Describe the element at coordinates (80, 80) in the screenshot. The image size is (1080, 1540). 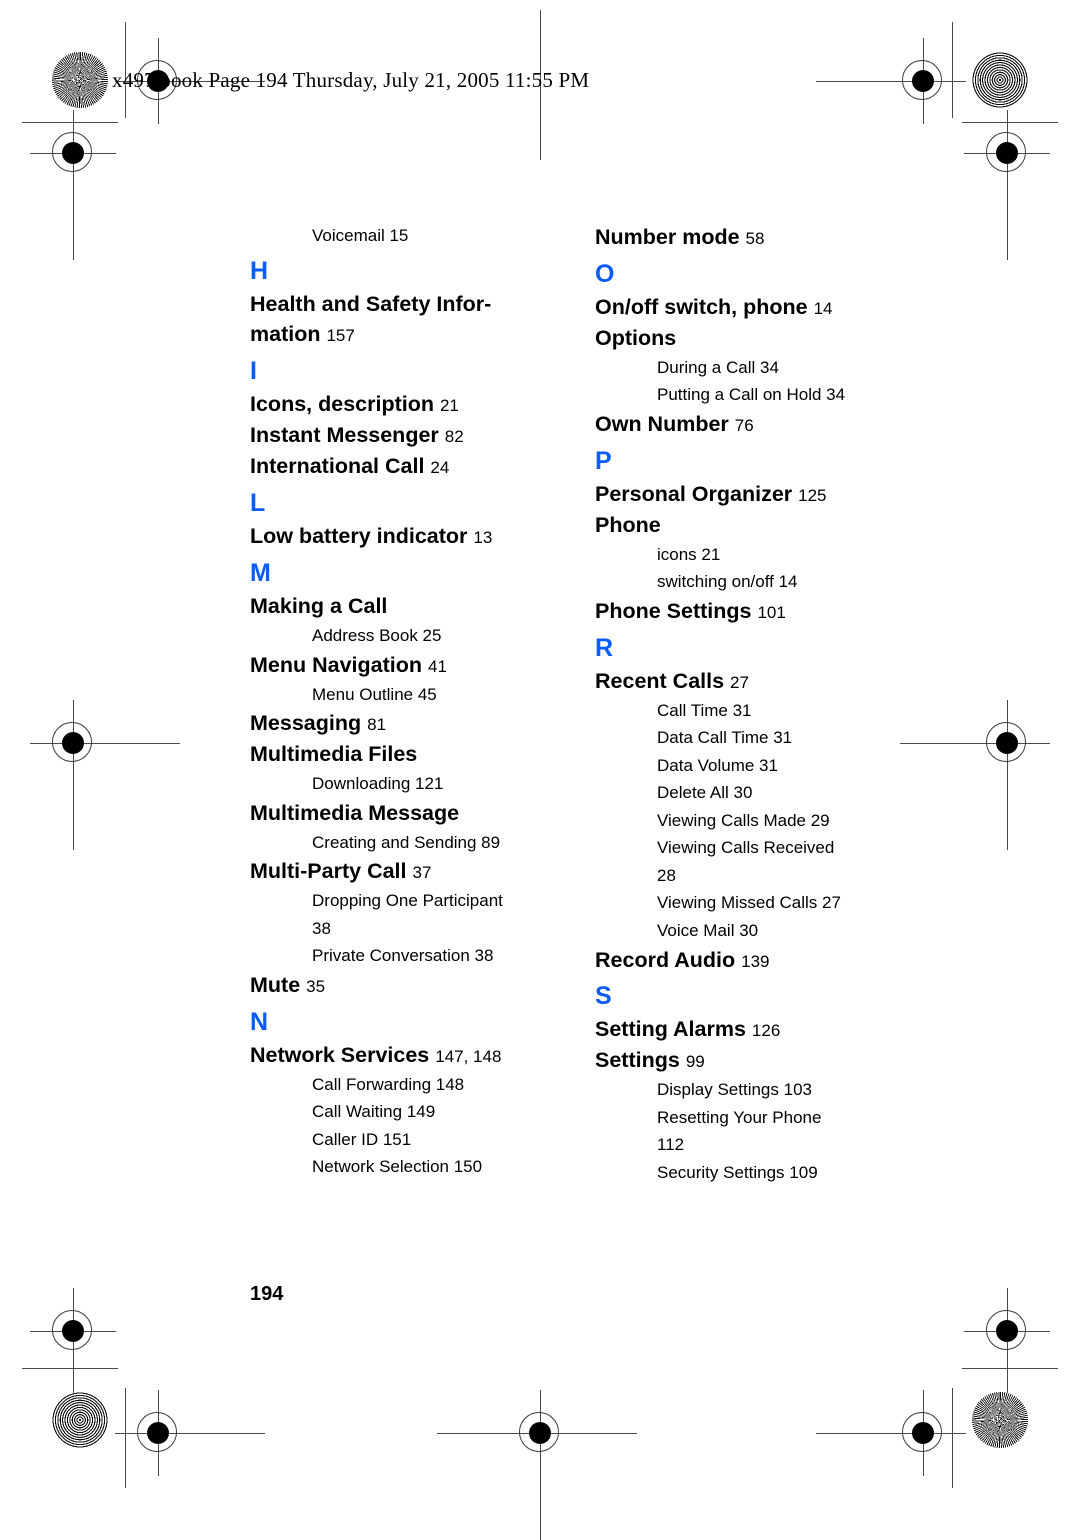
I see `registration-burst-top-left` at that location.